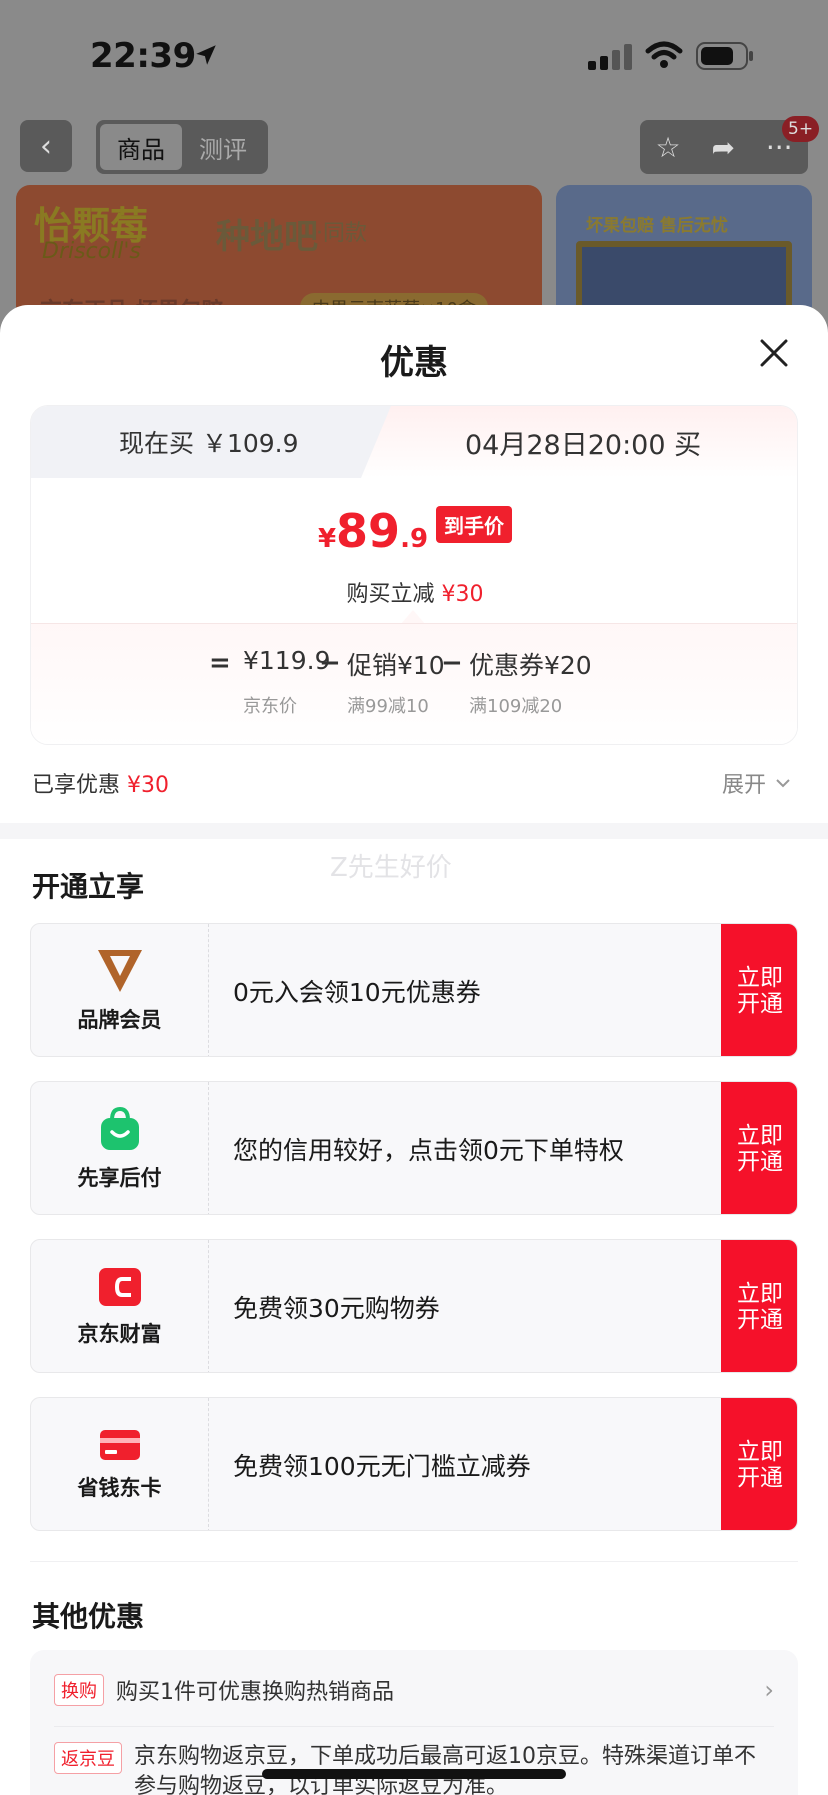  Describe the element at coordinates (428, 1150) in the screenshot. I see `offer-text: 您的信用较好，点击领0元下单特权` at that location.